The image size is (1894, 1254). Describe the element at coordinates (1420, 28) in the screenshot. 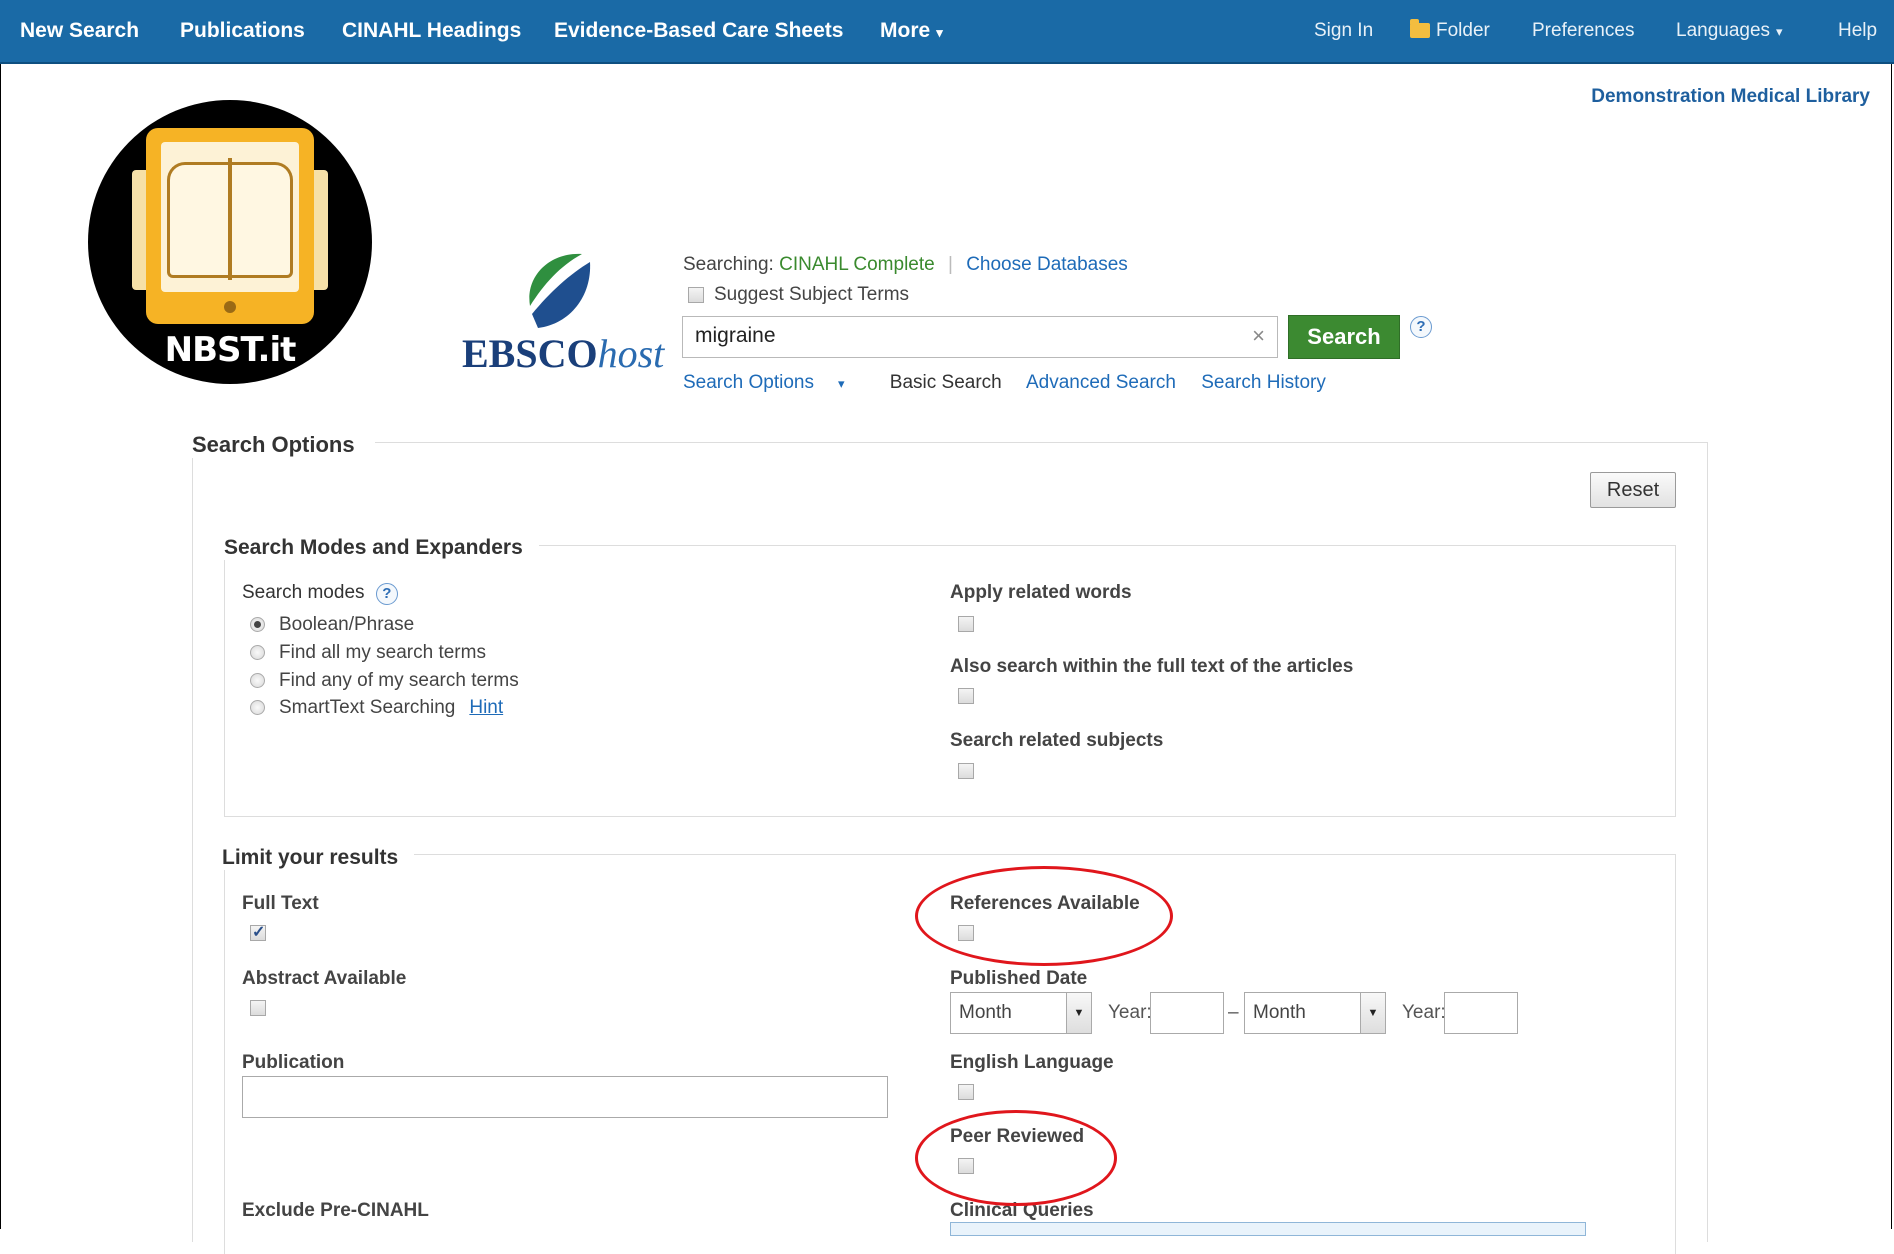

I see `folder-icon` at that location.